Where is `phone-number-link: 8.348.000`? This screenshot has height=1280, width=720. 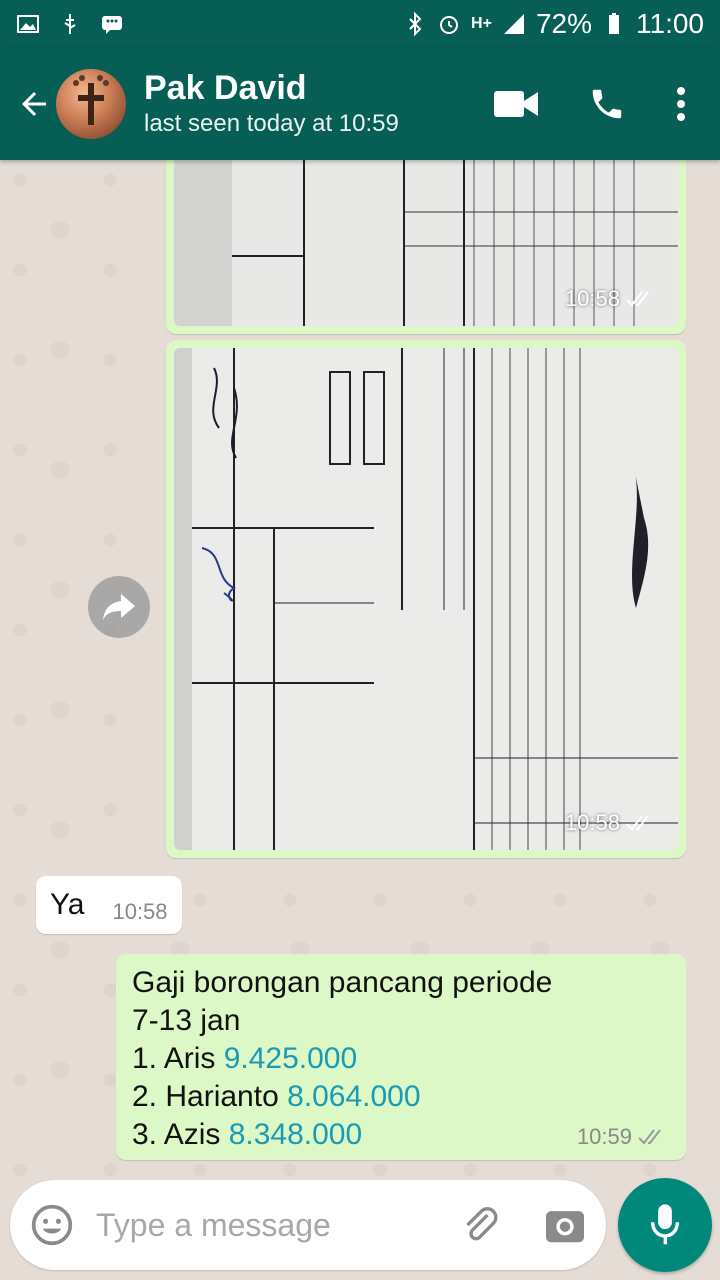
phone-number-link: 8.348.000 is located at coordinates (295, 1134).